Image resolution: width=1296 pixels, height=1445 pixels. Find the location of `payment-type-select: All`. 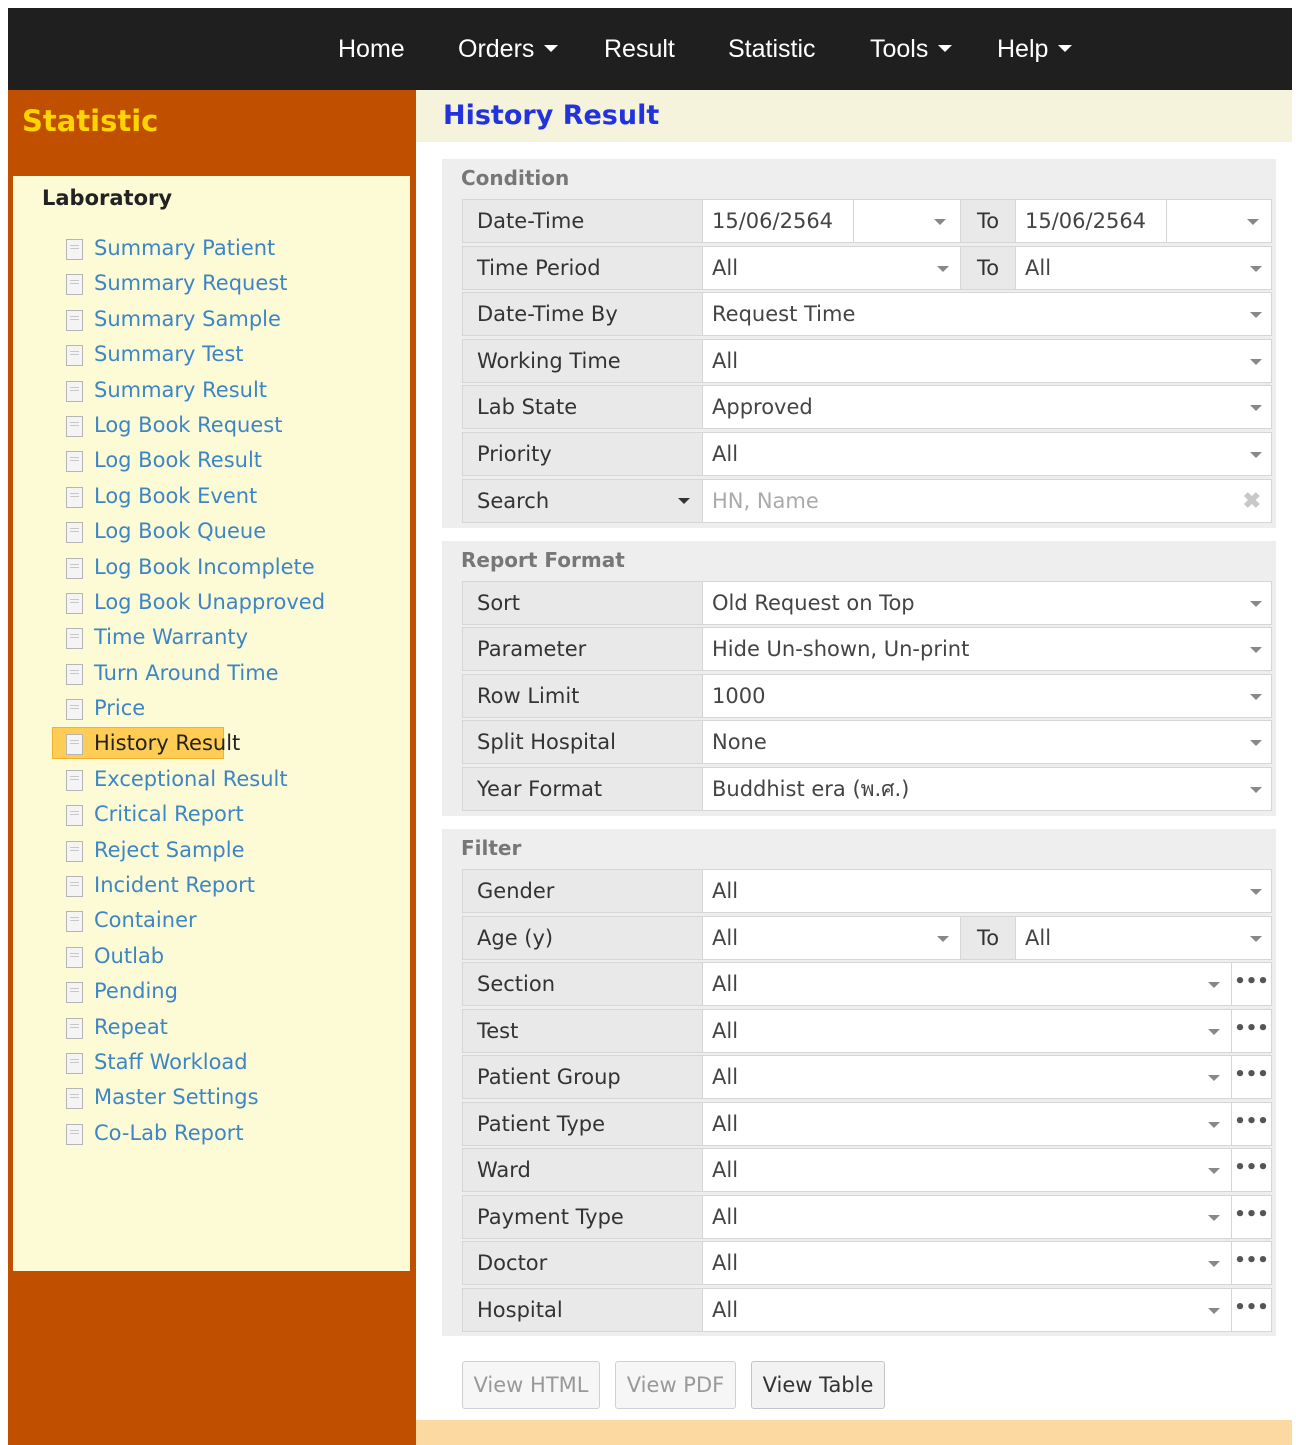

payment-type-select: All is located at coordinates (967, 1217).